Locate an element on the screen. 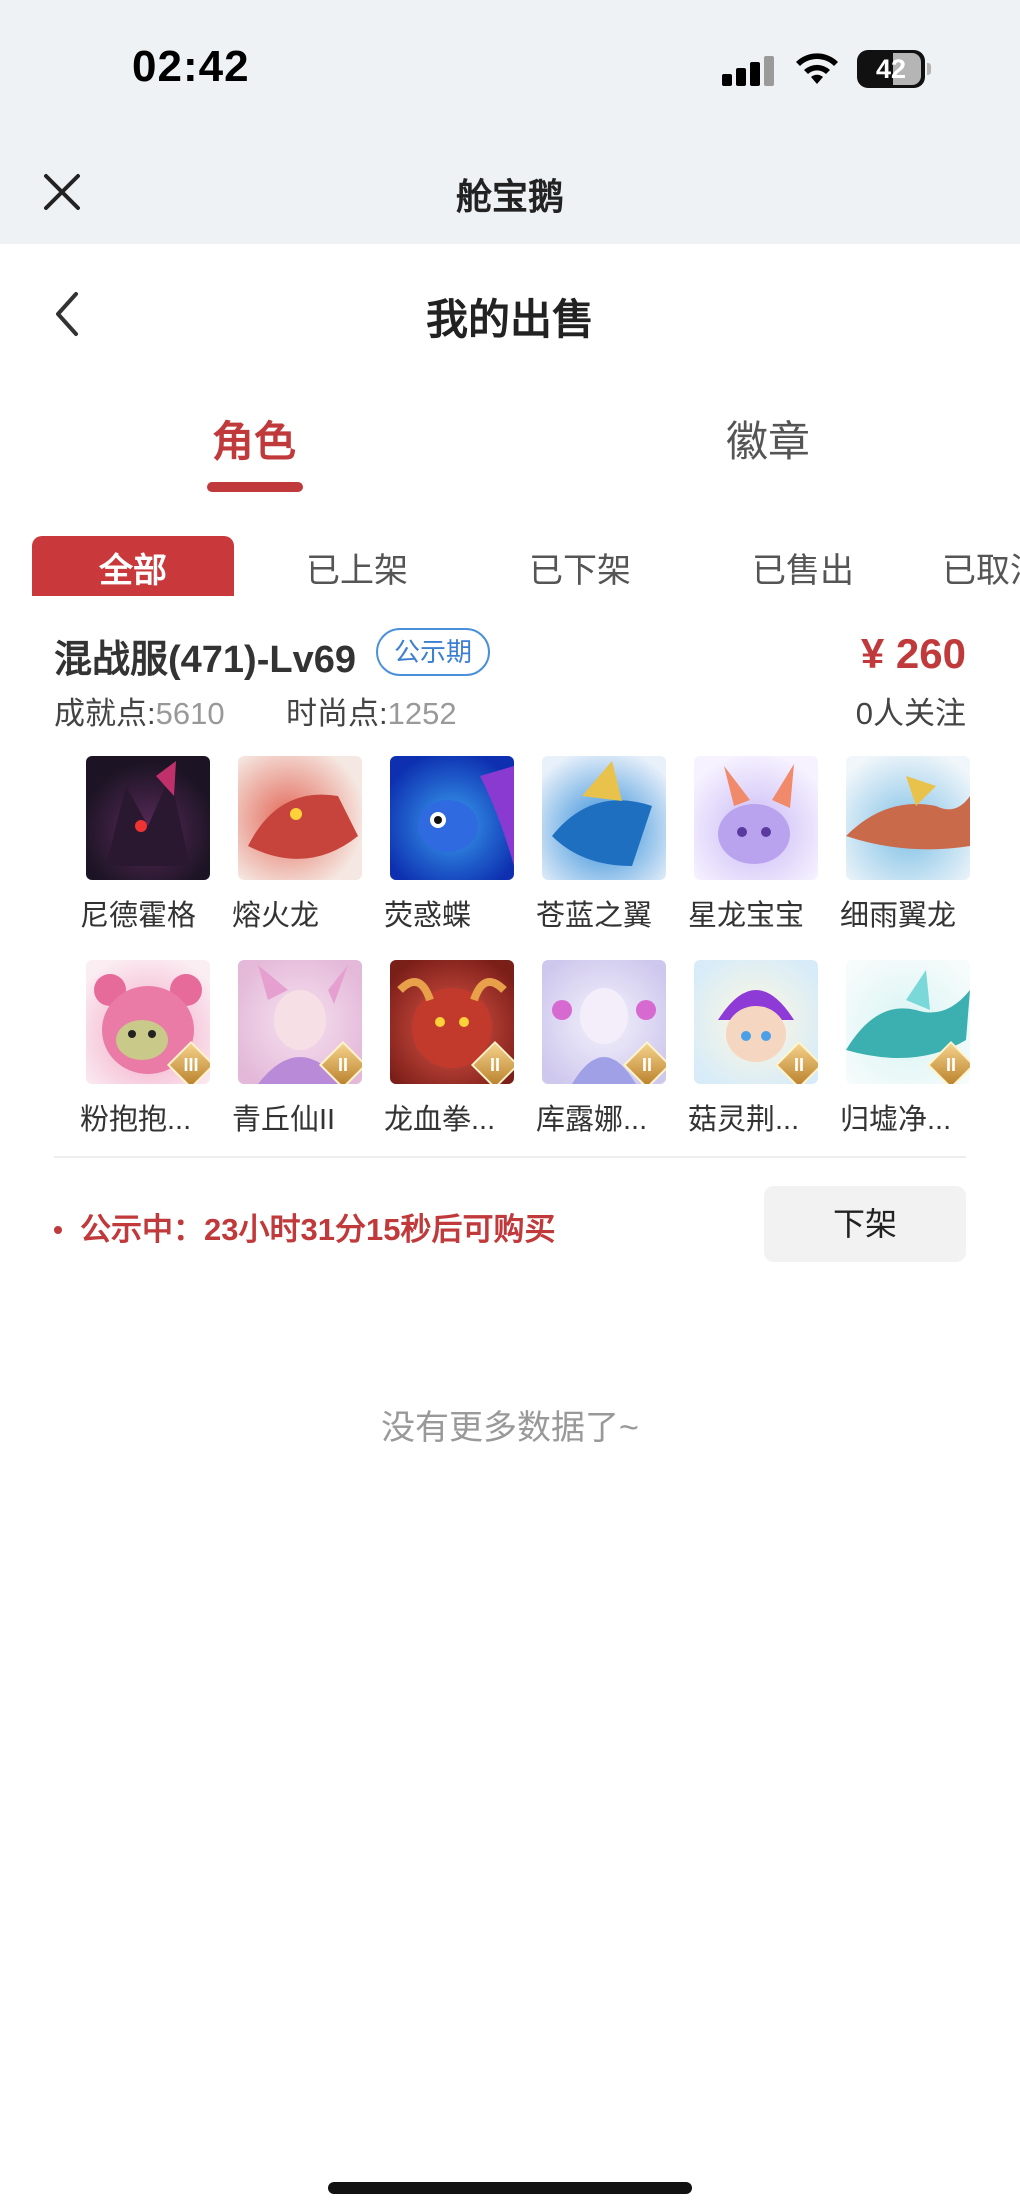 This screenshot has width=1020, height=2211. price: ¥ 260 is located at coordinates (913, 653).